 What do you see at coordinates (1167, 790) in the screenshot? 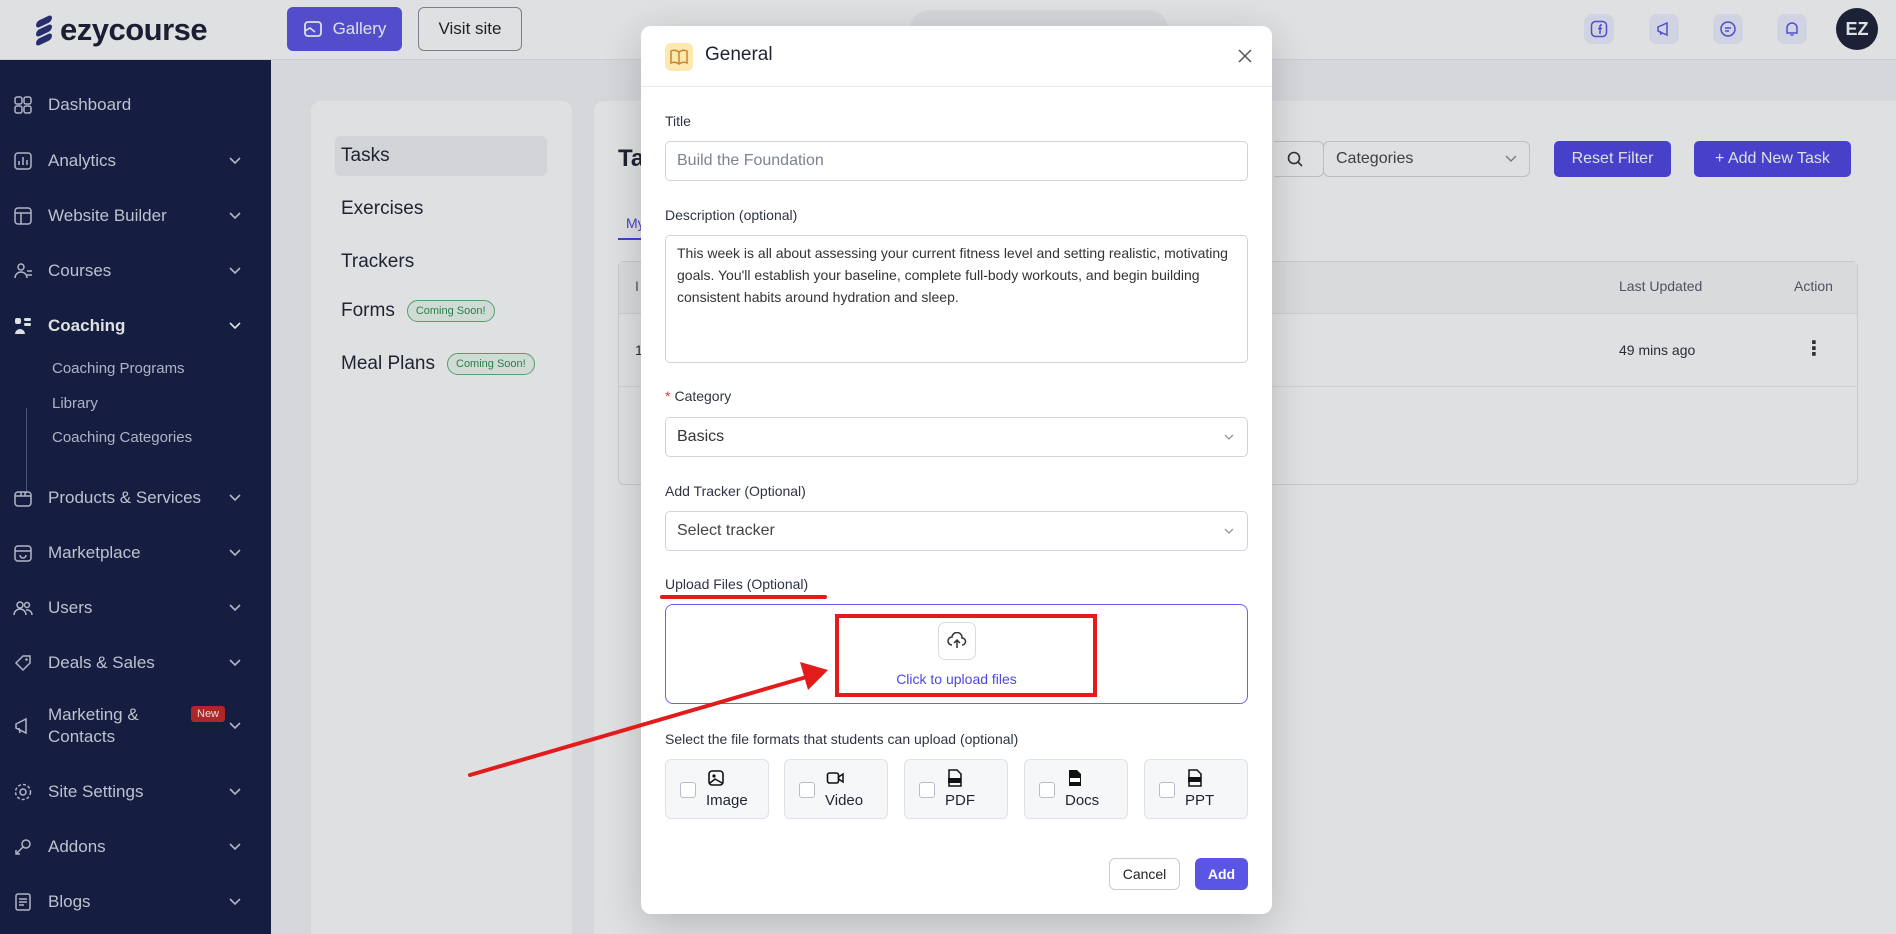
I see `ppt-checkbox` at bounding box center [1167, 790].